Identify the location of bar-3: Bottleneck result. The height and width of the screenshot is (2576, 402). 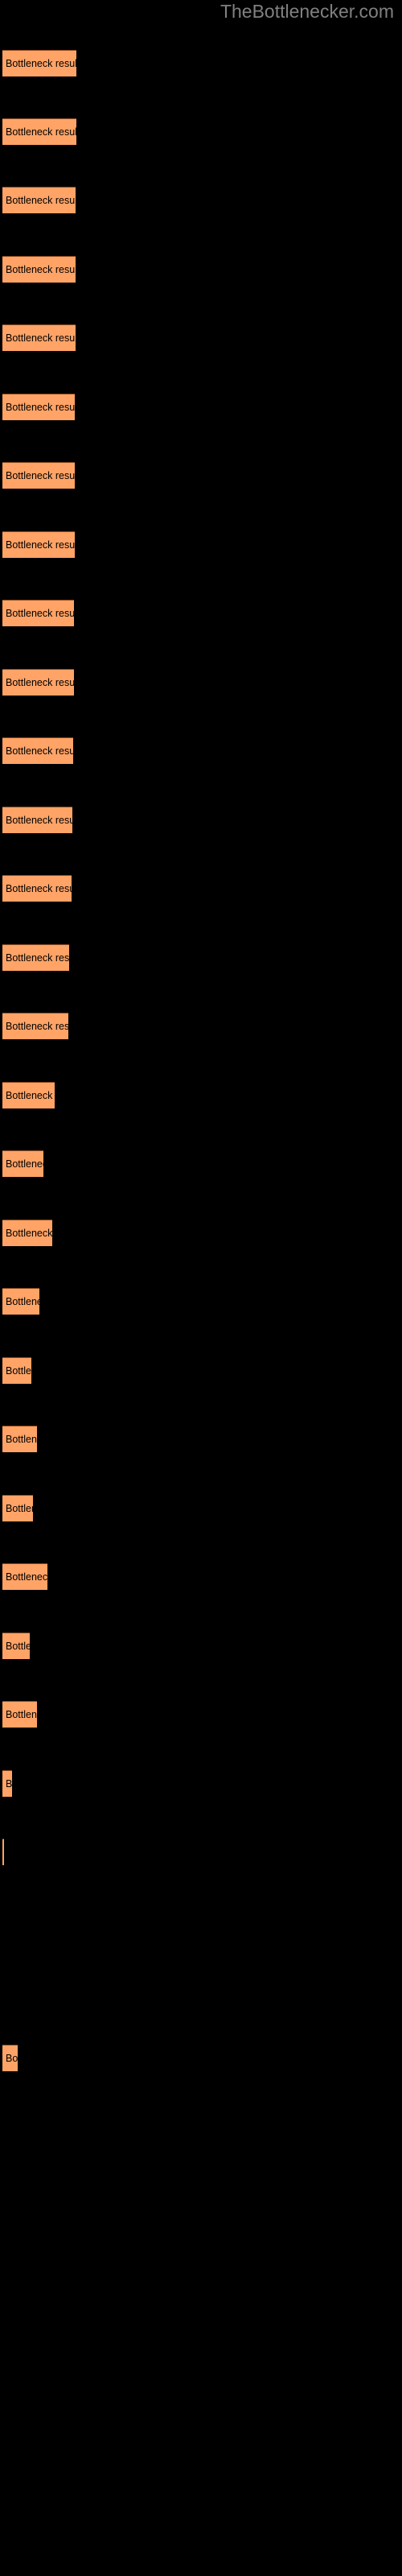
(39, 200).